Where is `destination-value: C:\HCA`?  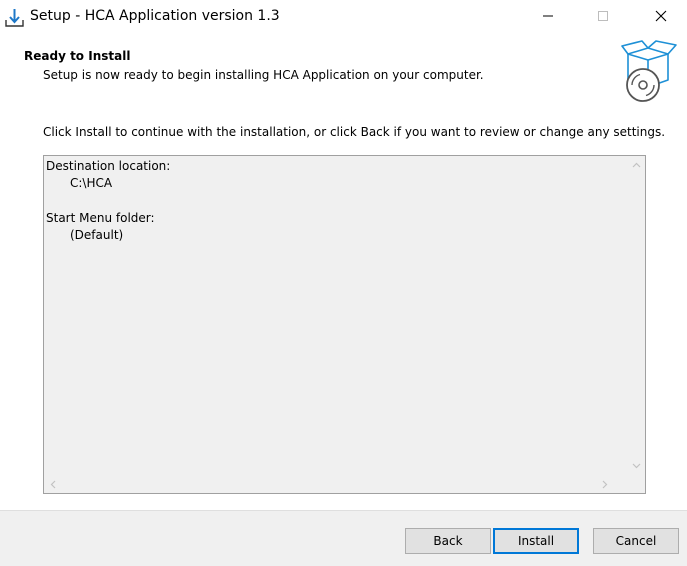 destination-value: C:\HCA is located at coordinates (91, 183).